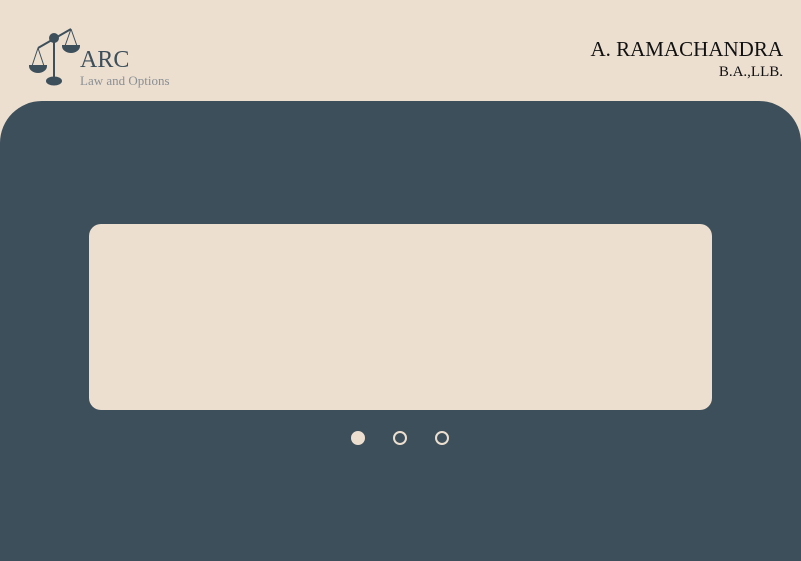  I want to click on scales-of-justice-icon, so click(54, 57).